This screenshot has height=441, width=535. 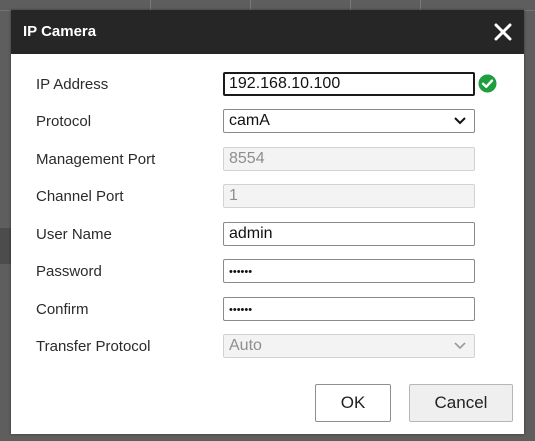 What do you see at coordinates (245, 345) in the screenshot?
I see `transfer-protocol-value: Auto` at bounding box center [245, 345].